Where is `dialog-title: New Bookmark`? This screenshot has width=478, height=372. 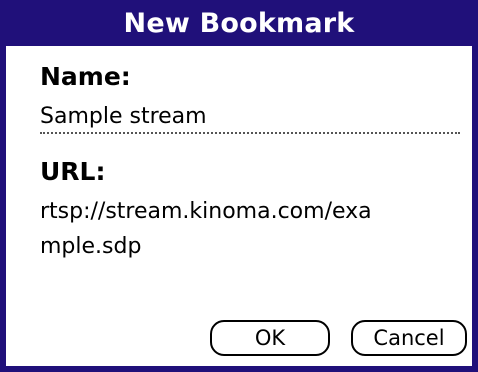 dialog-title: New Bookmark is located at coordinates (239, 23).